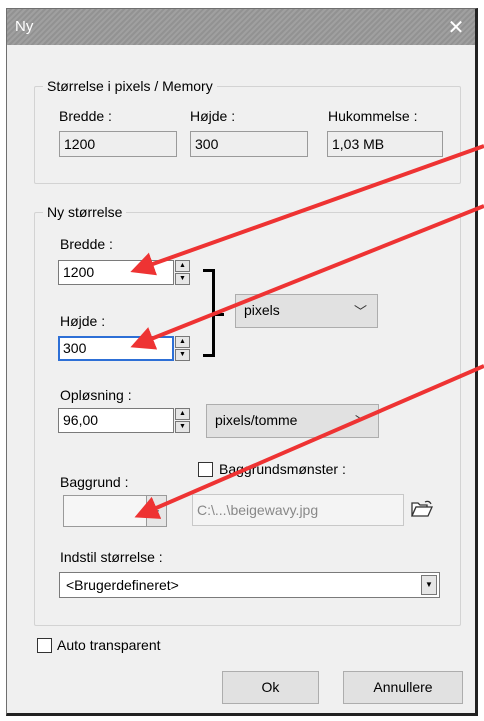 This screenshot has height=721, width=484. Describe the element at coordinates (385, 144) in the screenshot. I see `memory-value: 1,03 MB` at that location.